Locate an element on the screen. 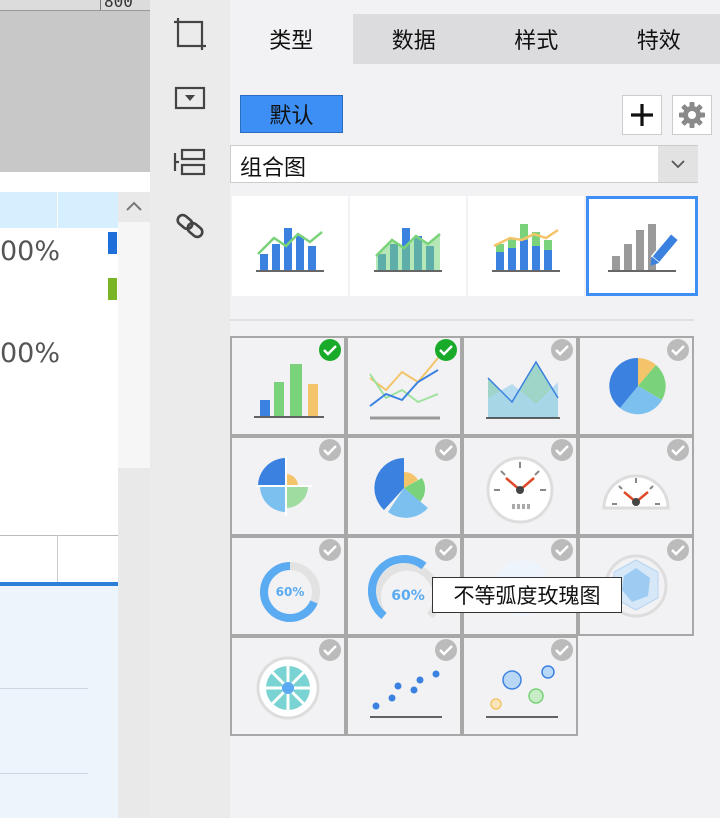 Image resolution: width=720 pixels, height=818 pixels. ring-progress-label: 60% is located at coordinates (290, 592).